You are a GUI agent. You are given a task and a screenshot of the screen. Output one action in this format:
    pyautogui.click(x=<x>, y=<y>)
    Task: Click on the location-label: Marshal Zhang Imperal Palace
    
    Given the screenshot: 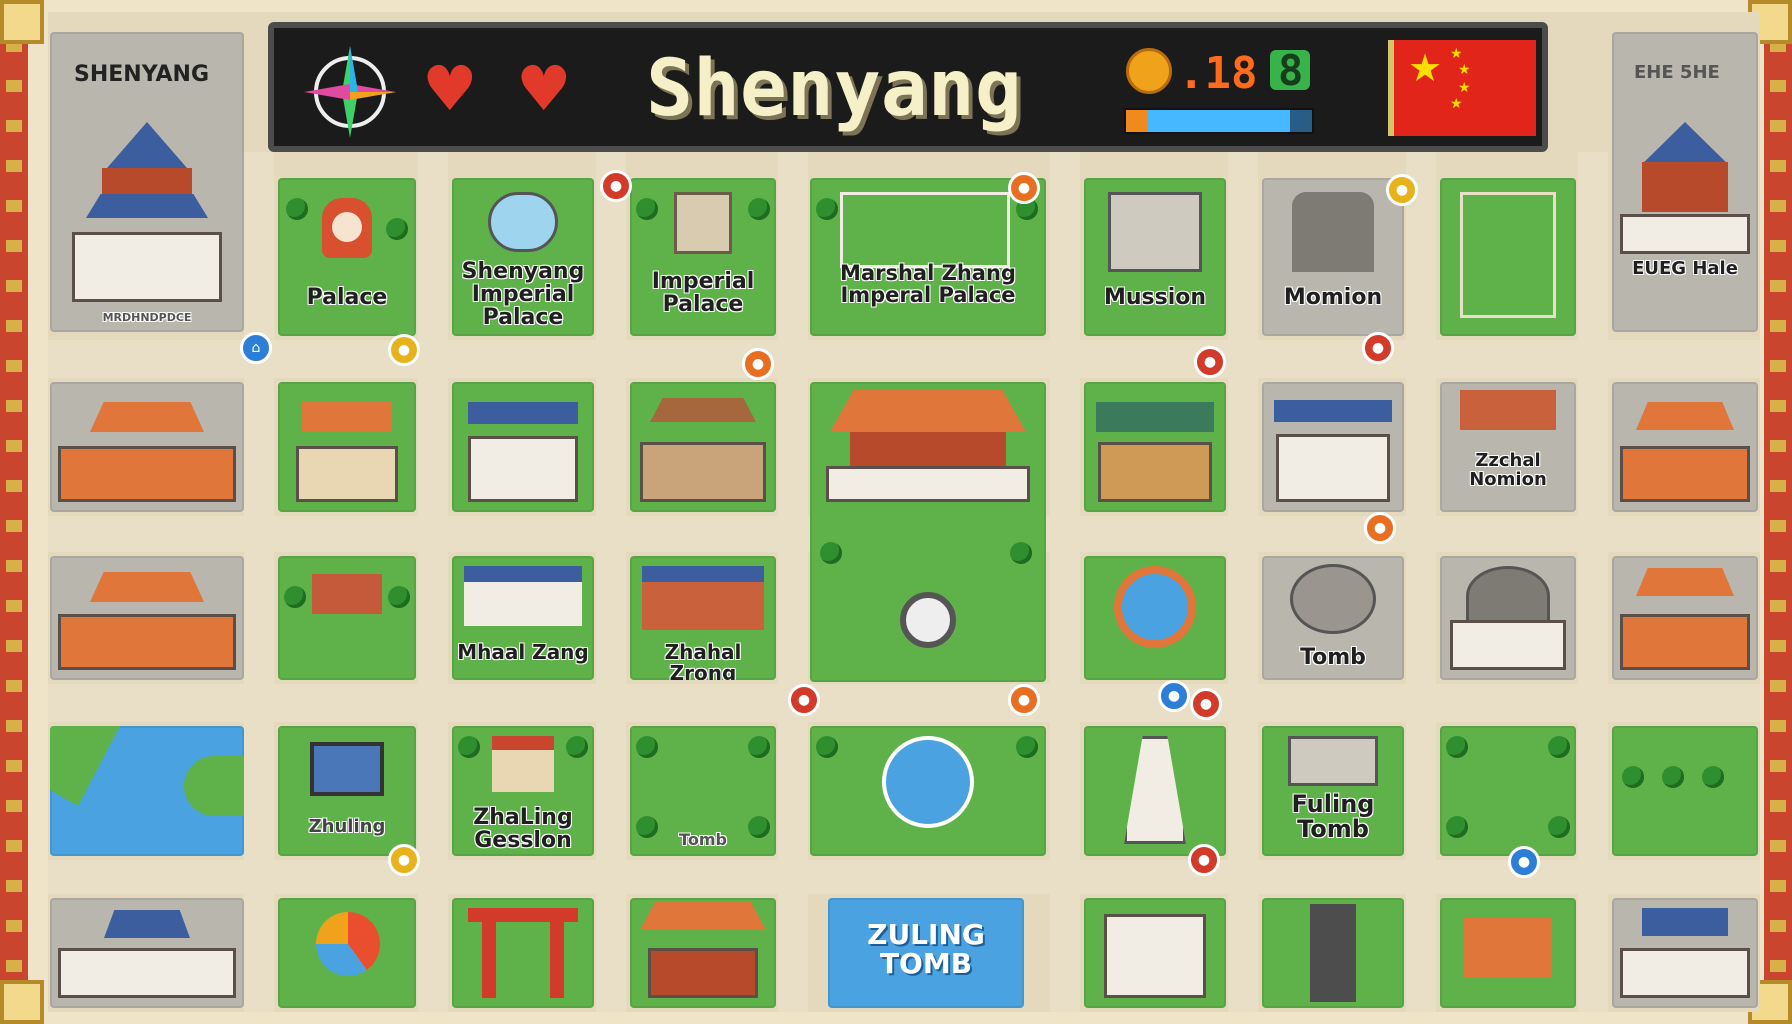 What is the action you would take?
    pyautogui.click(x=928, y=284)
    